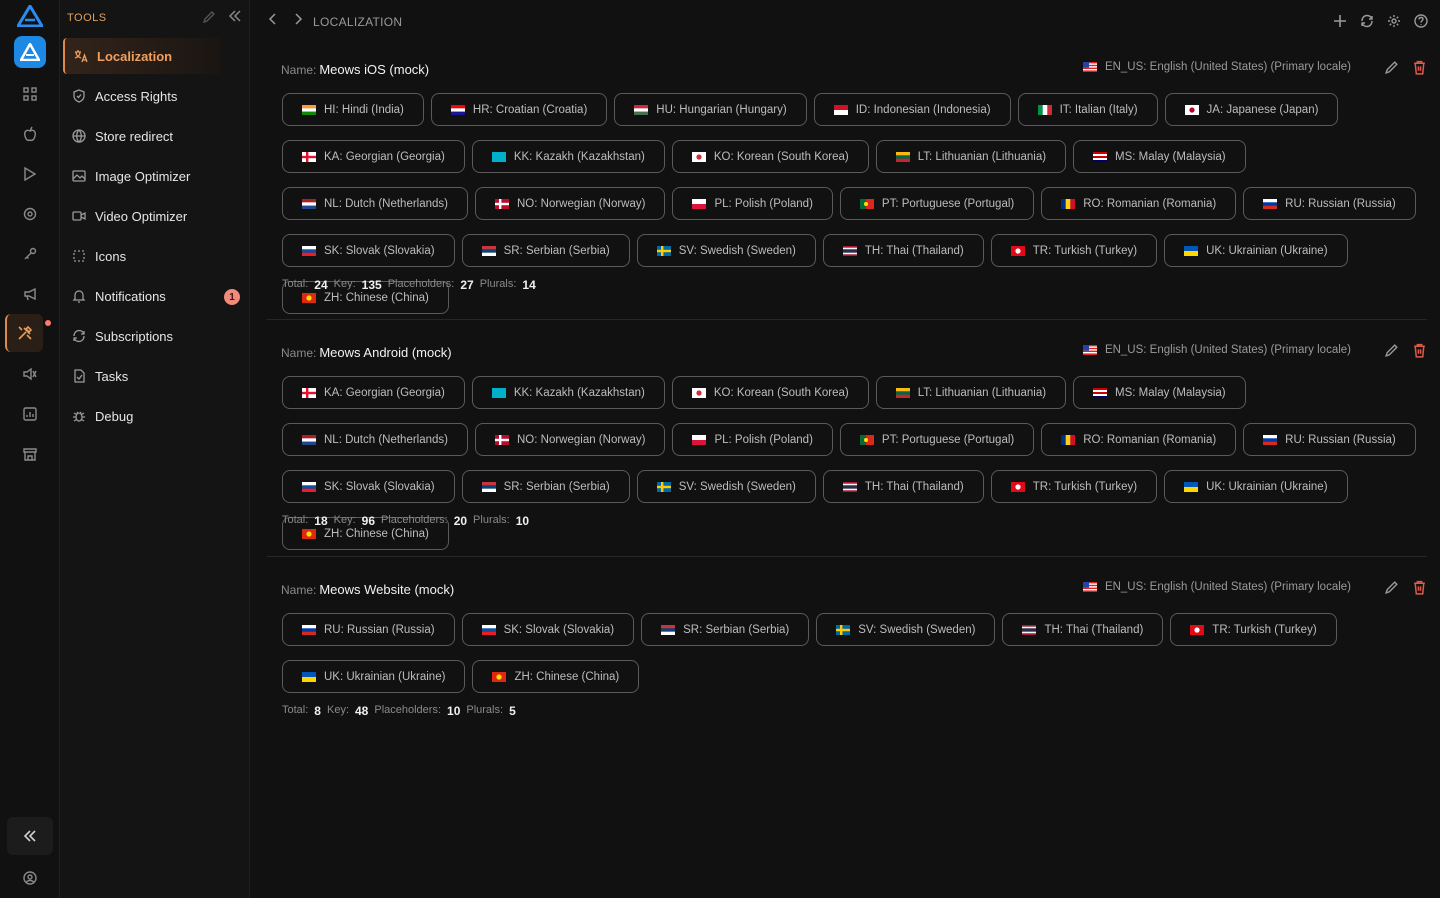  What do you see at coordinates (235, 17) in the screenshot?
I see `collapse-sidebar-icon` at bounding box center [235, 17].